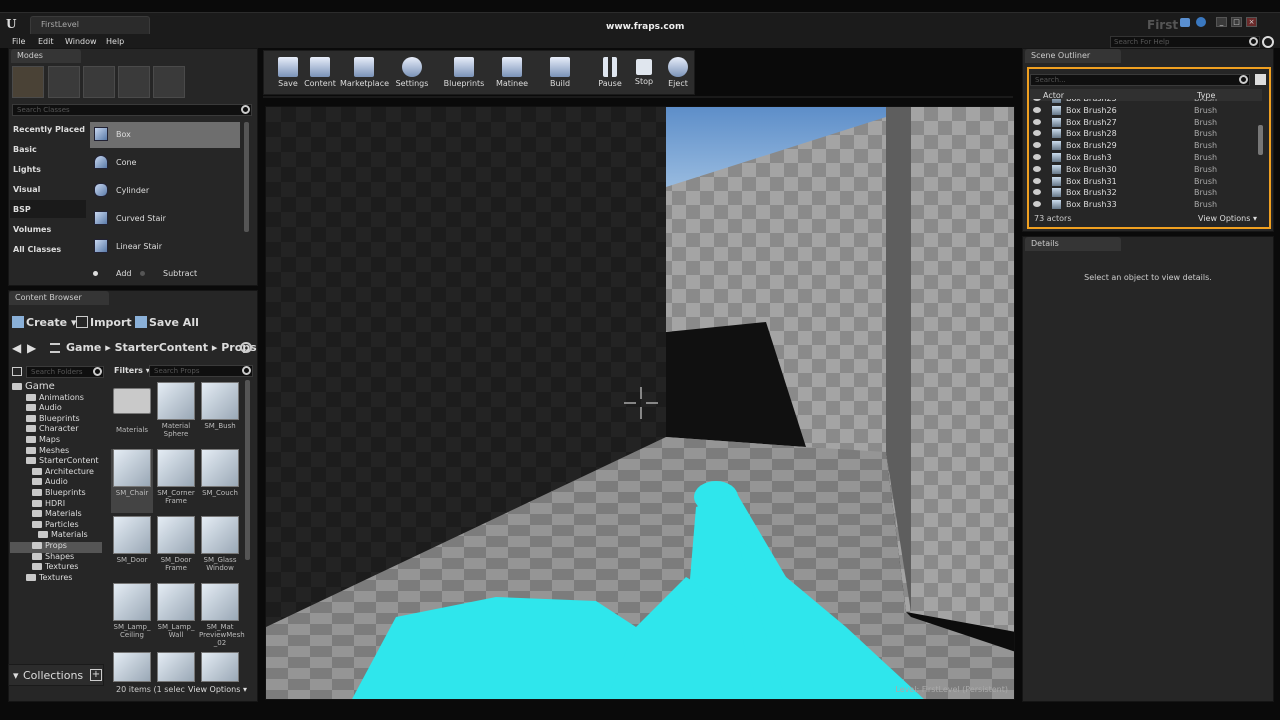 This screenshot has height=720, width=1280. What do you see at coordinates (58, 461) in the screenshot?
I see `folder-item: StarterContent` at bounding box center [58, 461].